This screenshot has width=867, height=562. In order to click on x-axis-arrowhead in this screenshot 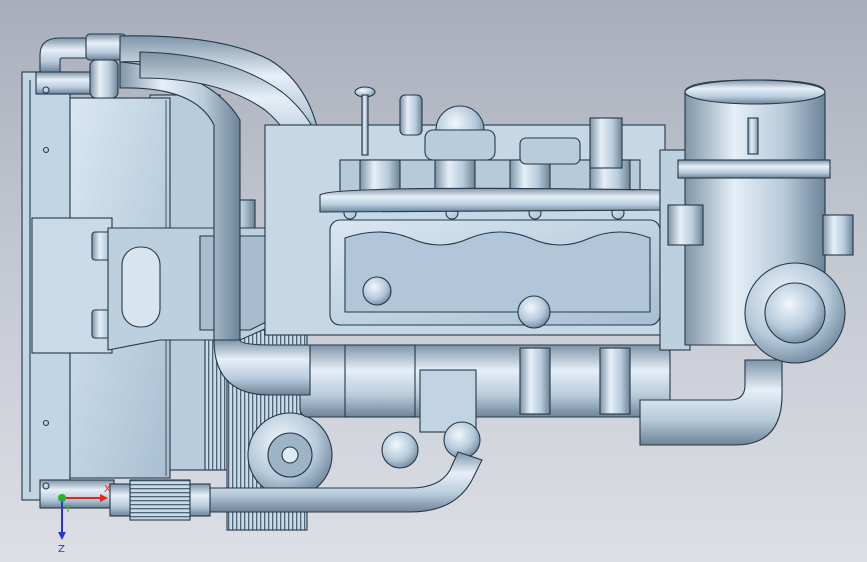, I will do `click(104, 498)`.